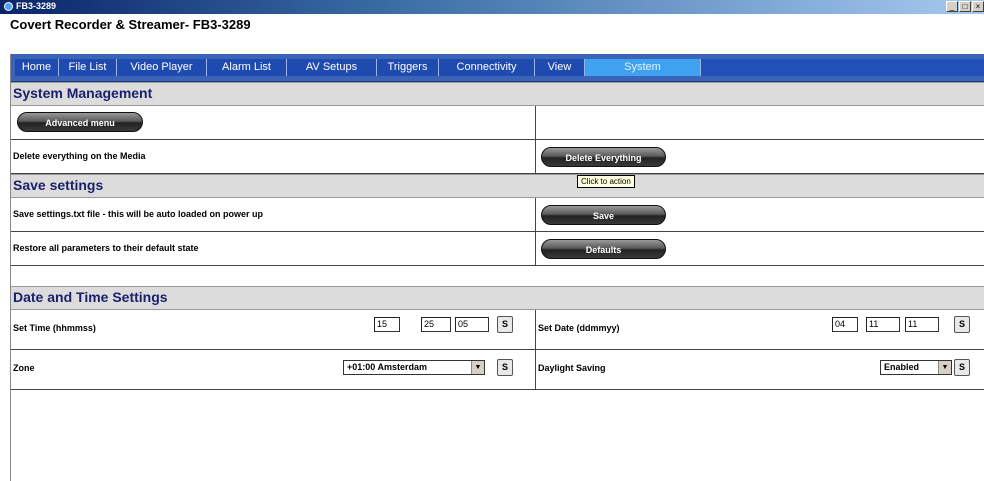 This screenshot has width=984, height=481. Describe the element at coordinates (760, 123) in the screenshot. I see `cell-empty` at that location.